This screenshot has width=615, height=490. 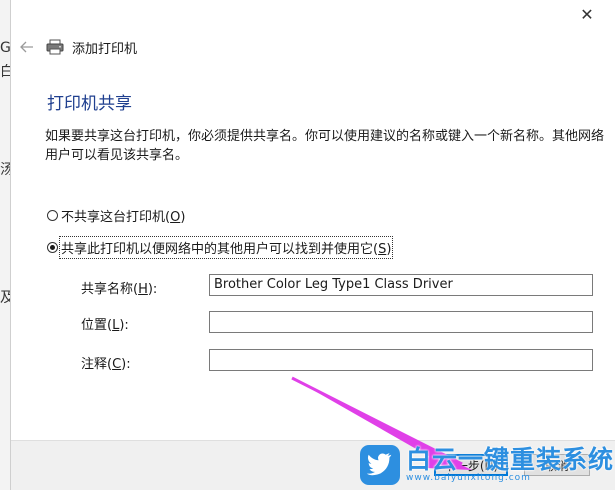 I want to click on back-arrow-icon, so click(x=26, y=47).